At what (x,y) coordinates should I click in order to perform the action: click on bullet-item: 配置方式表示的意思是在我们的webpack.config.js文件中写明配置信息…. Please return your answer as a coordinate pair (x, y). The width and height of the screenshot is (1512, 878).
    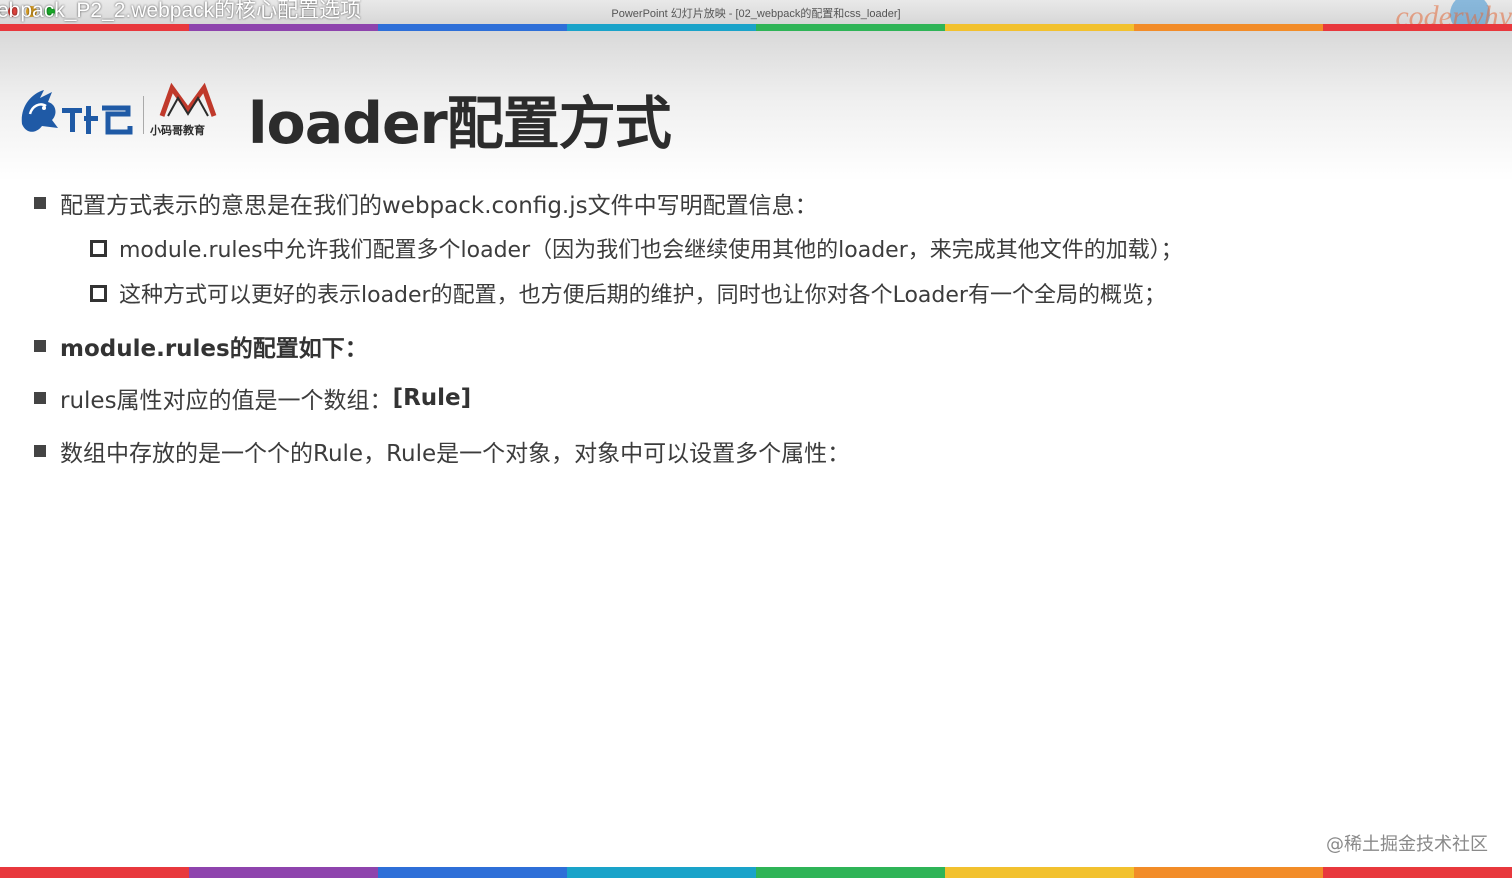
    Looking at the image, I should click on (426, 203).